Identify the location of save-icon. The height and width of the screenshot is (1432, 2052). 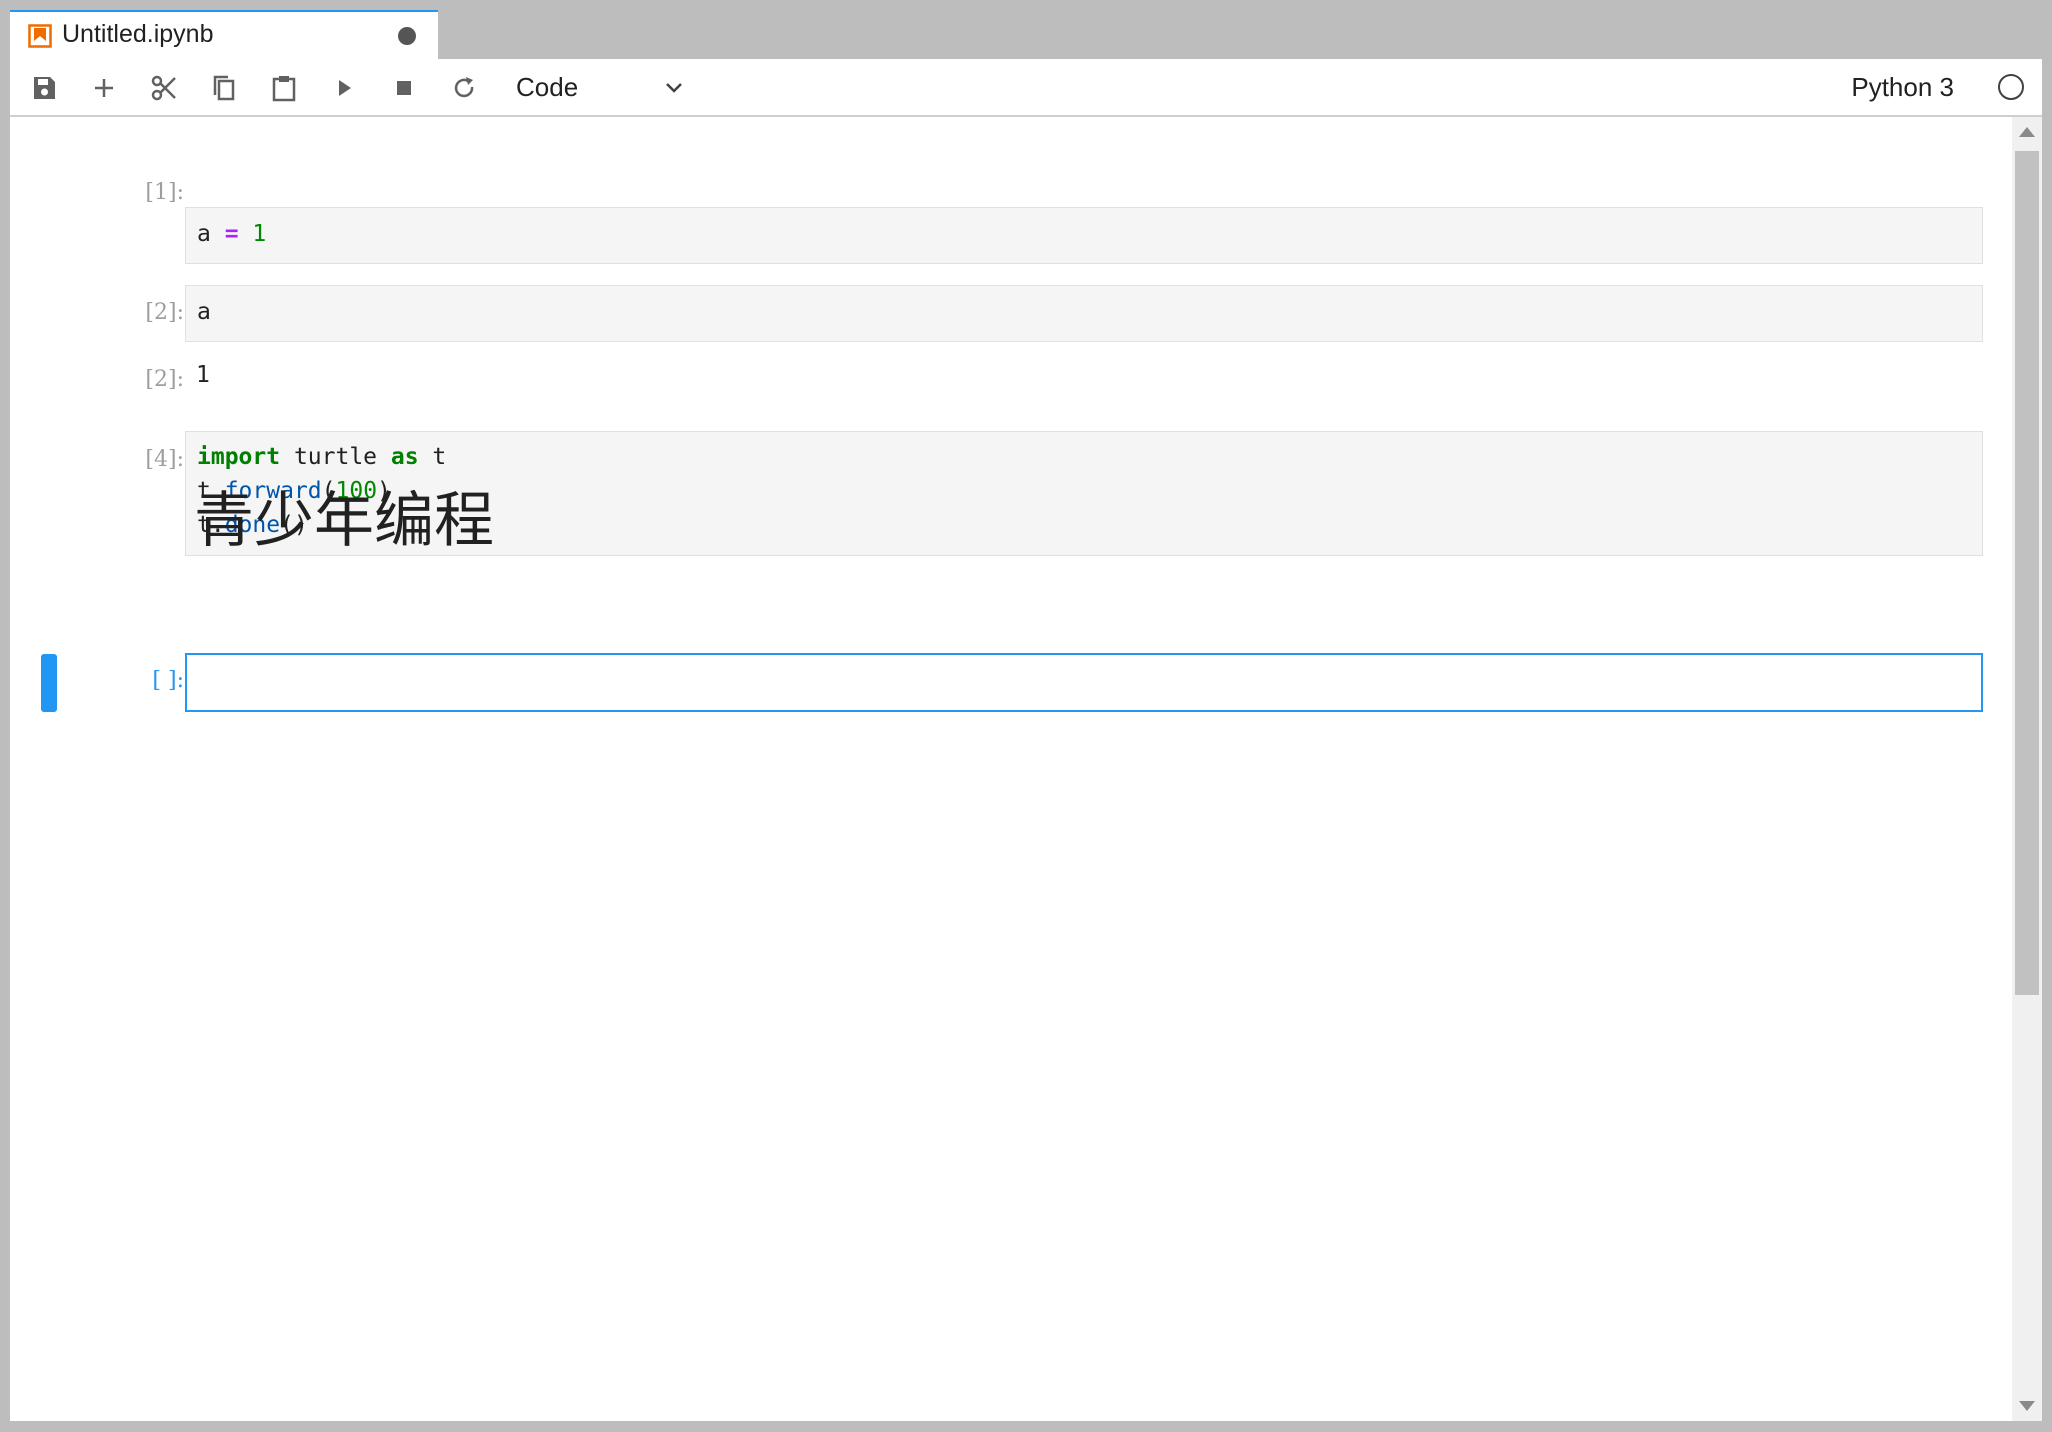
(44, 88).